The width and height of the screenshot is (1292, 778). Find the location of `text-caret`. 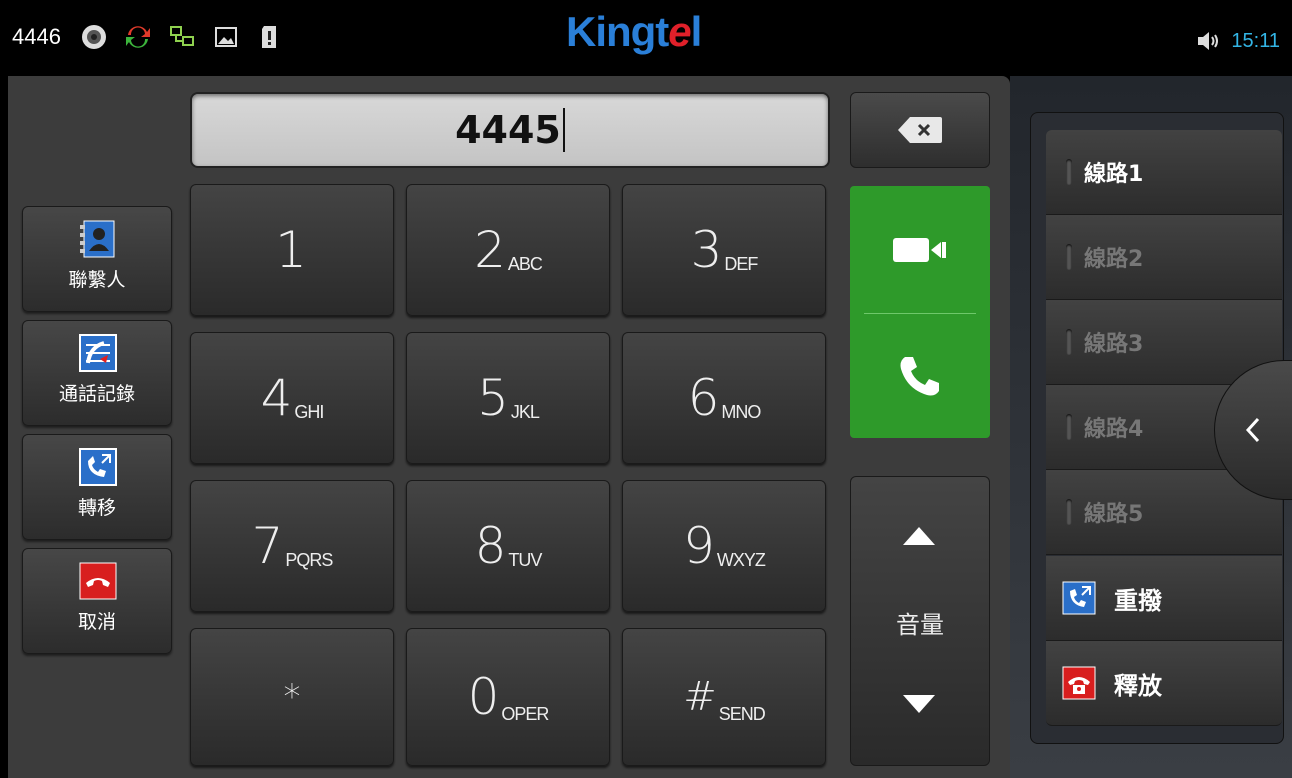

text-caret is located at coordinates (563, 130).